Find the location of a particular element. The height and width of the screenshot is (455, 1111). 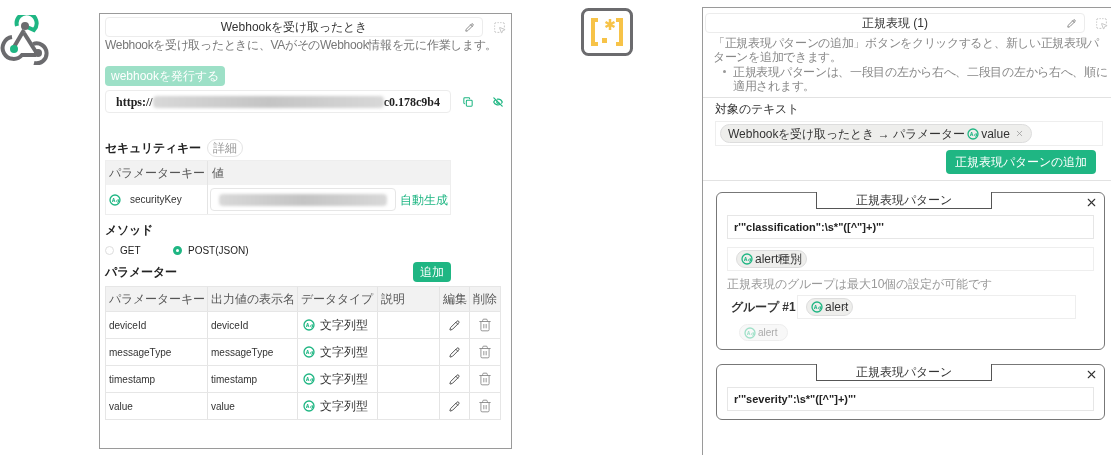

column-header: 値 is located at coordinates (218, 173).